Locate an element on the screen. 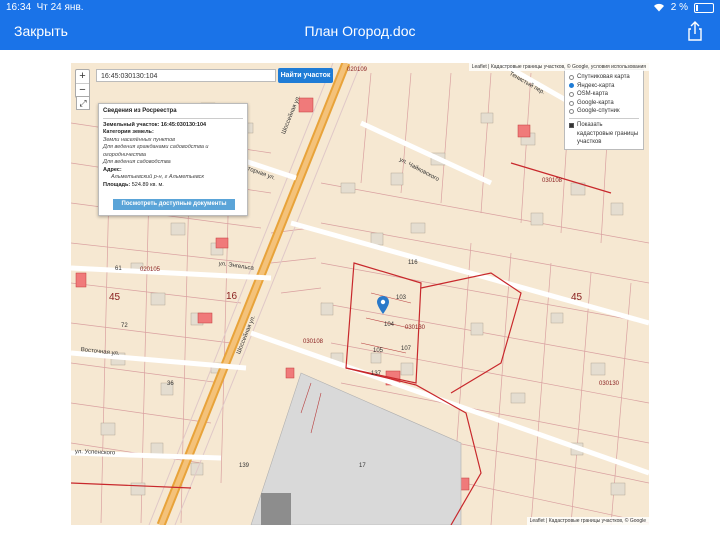 The image size is (720, 540). zoom-control: + − is located at coordinates (82, 83).